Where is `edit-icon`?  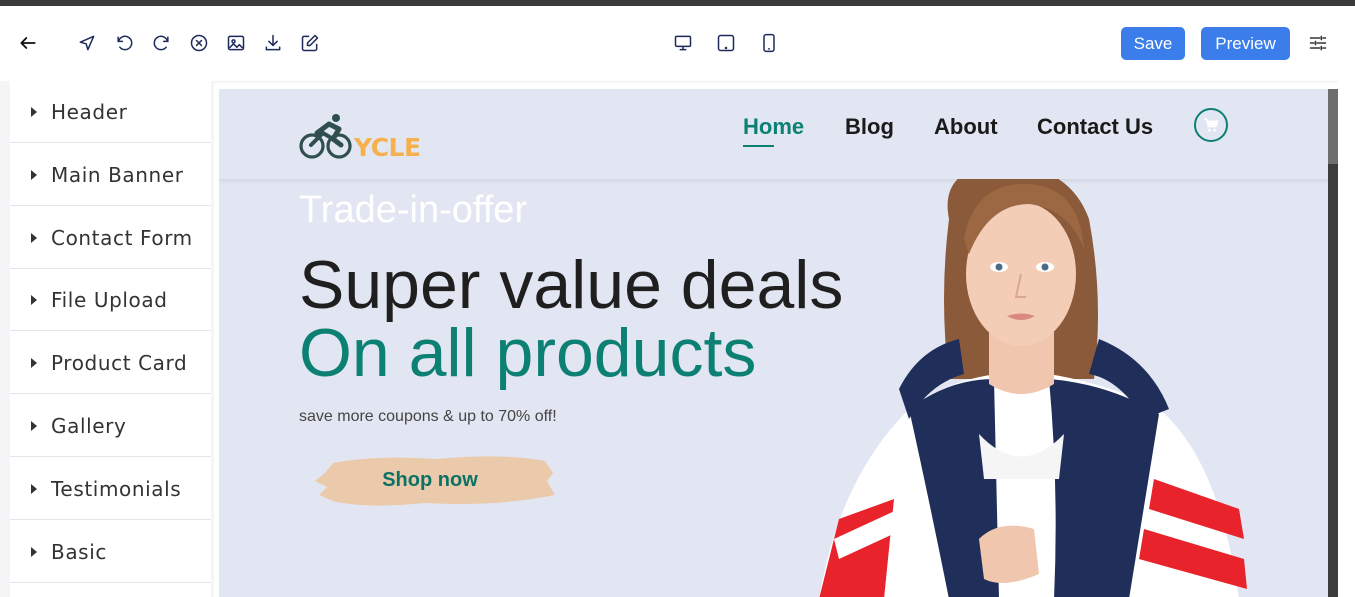 edit-icon is located at coordinates (310, 43).